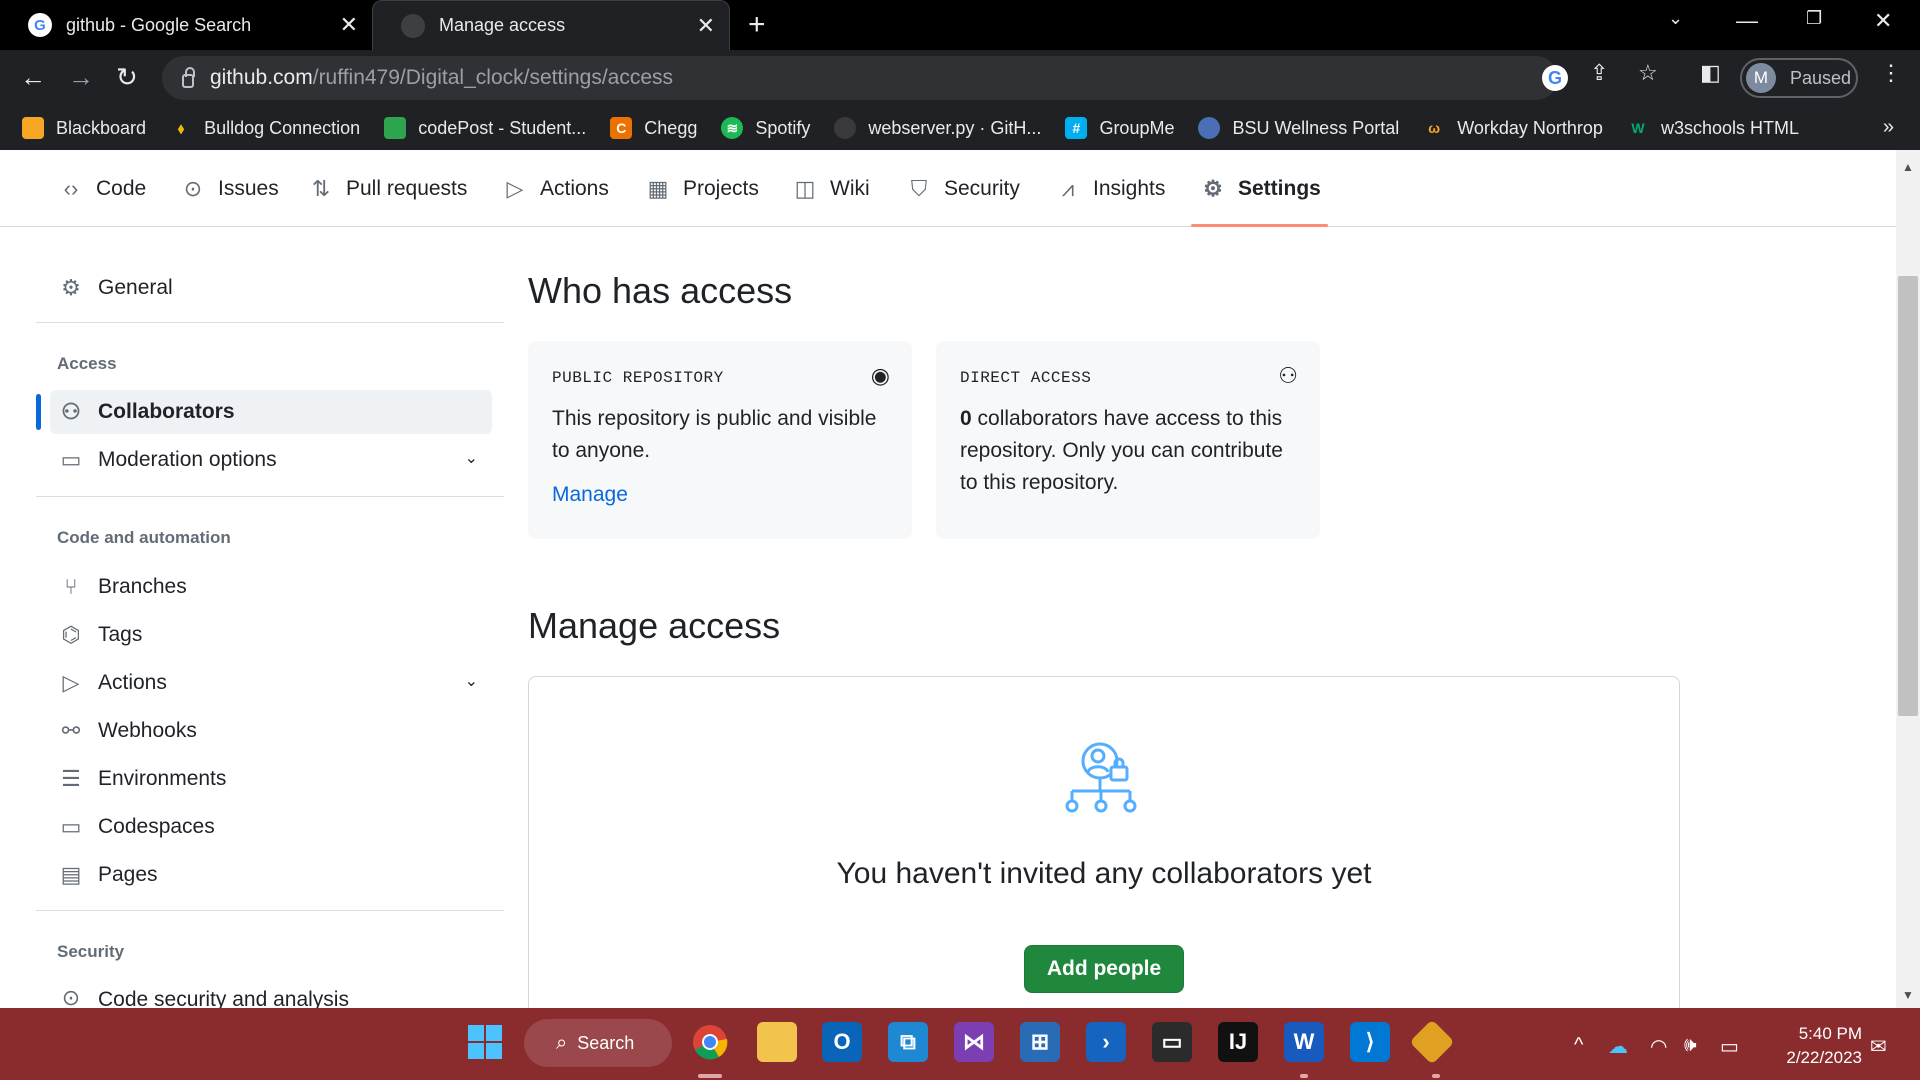 This screenshot has width=1920, height=1080. Describe the element at coordinates (271, 288) in the screenshot. I see `sidebar-item-general: ⚙ General` at that location.